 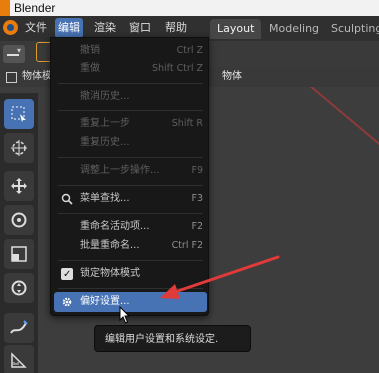 I want to click on select-box-icon, so click(x=19, y=114).